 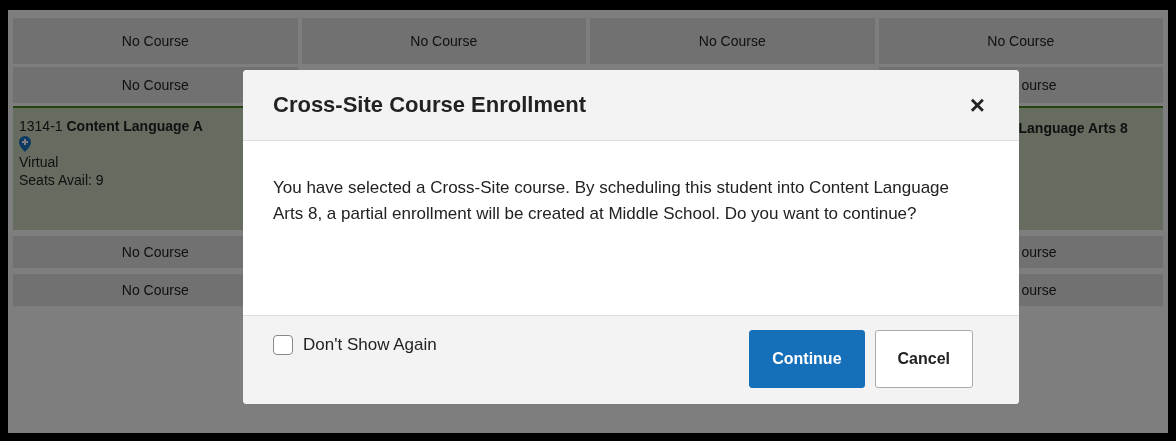 I want to click on cancel-button: Cancel, so click(x=923, y=359).